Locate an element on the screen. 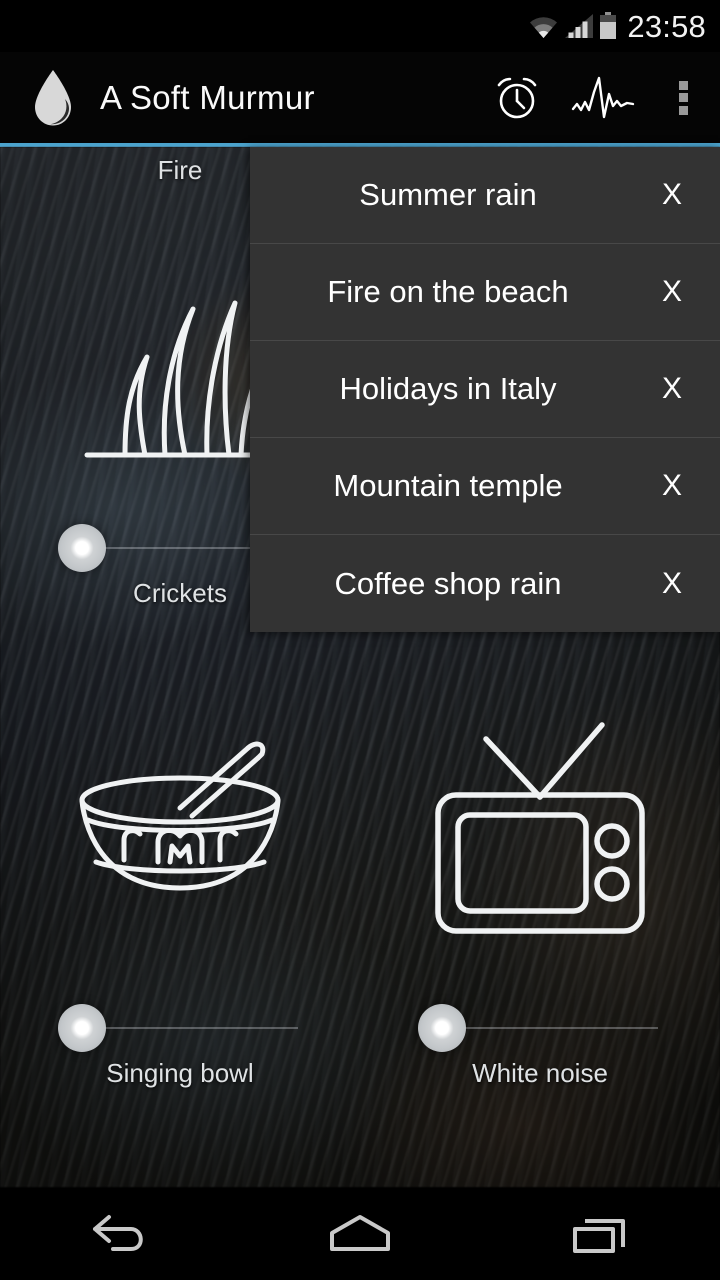 This screenshot has width=720, height=1280. status-icon-group is located at coordinates (572, 26).